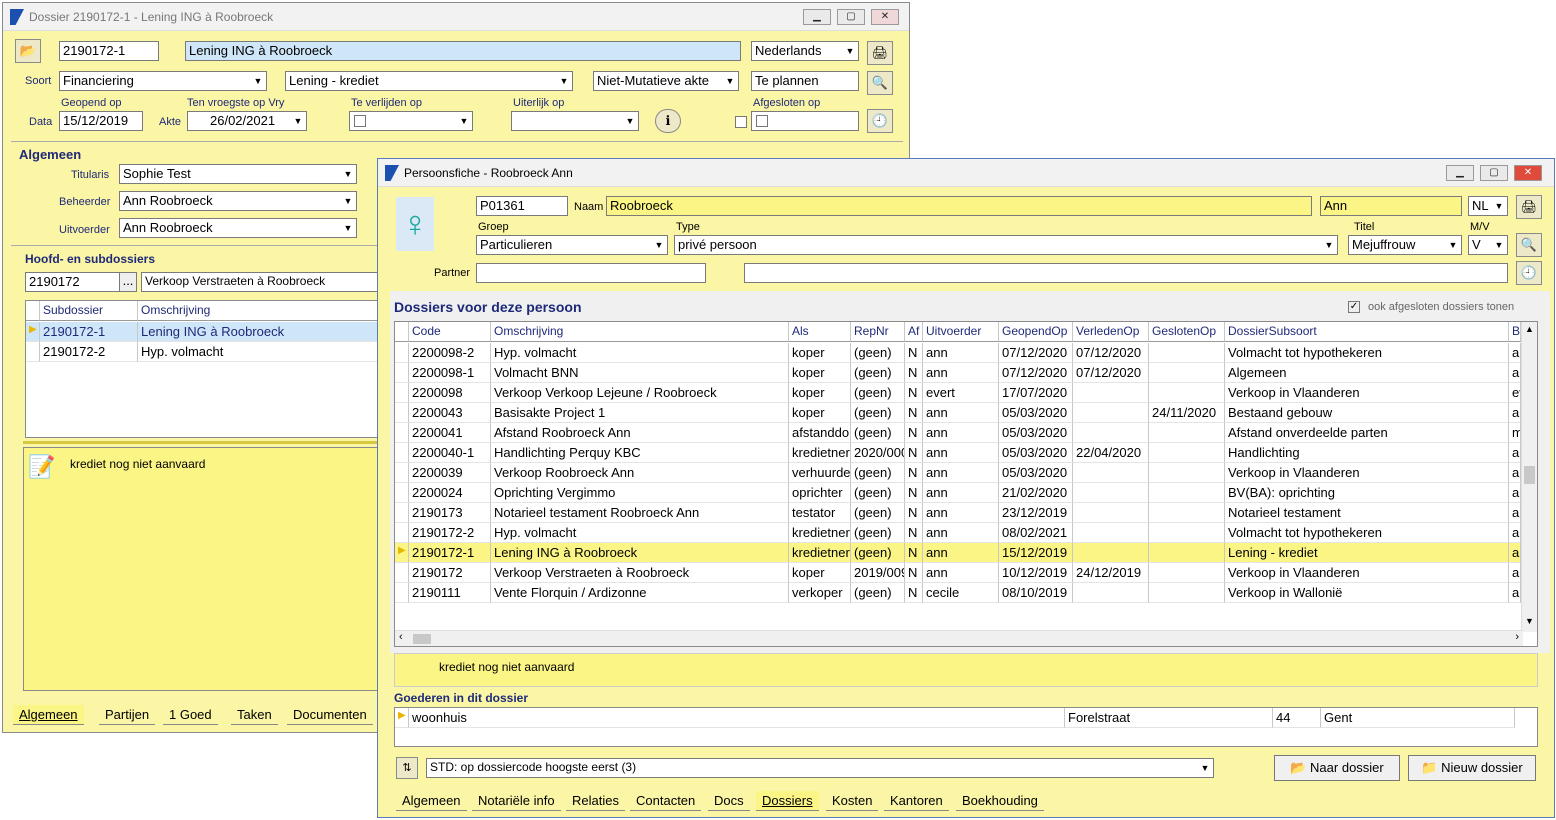 The image size is (1556, 820). Describe the element at coordinates (591, 273) in the screenshot. I see `partner-field` at that location.